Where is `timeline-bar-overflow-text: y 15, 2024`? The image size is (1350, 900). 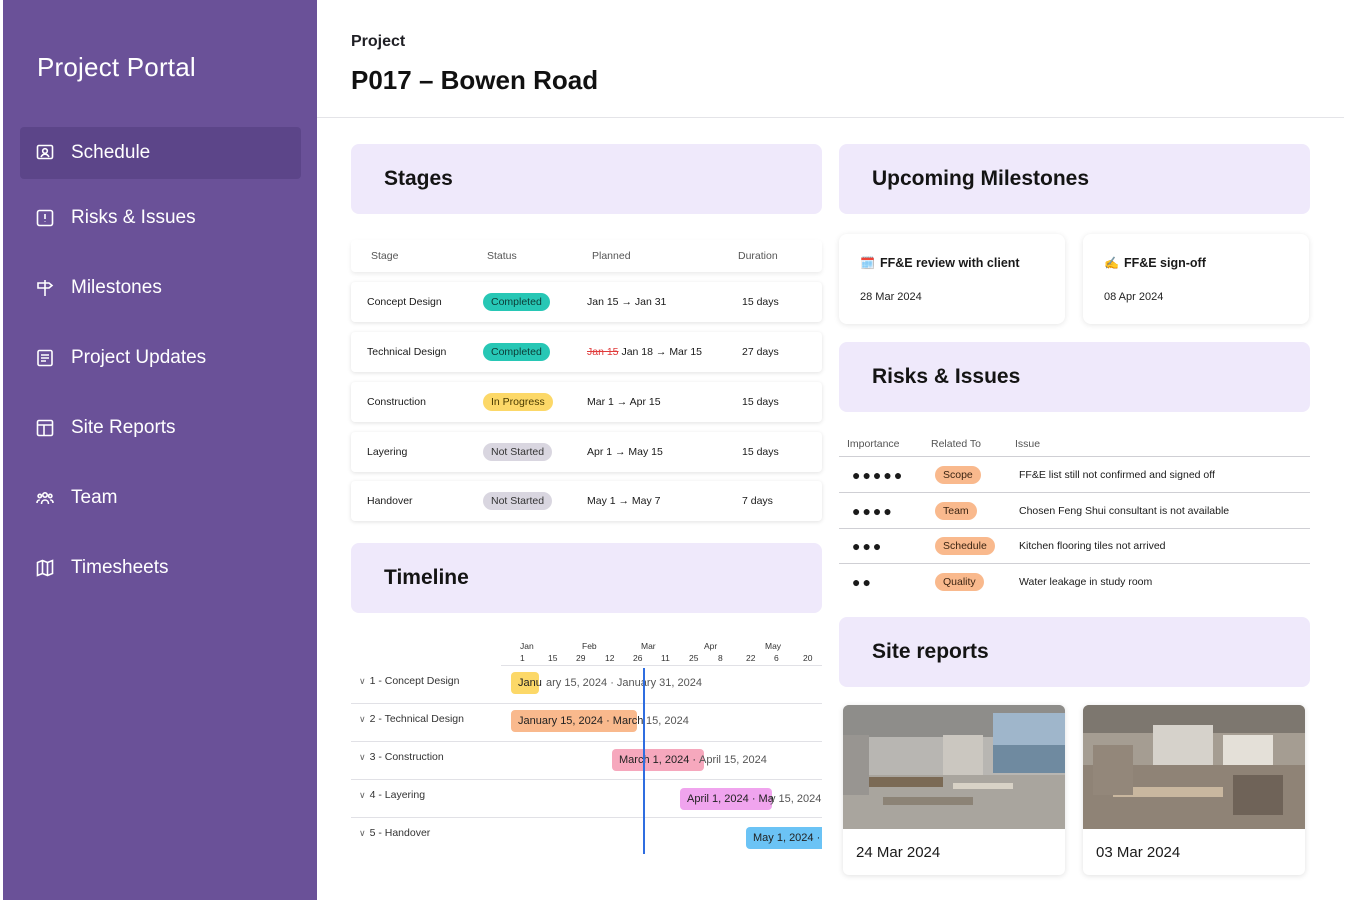
timeline-bar-overflow-text: y 15, 2024 is located at coordinates (796, 799).